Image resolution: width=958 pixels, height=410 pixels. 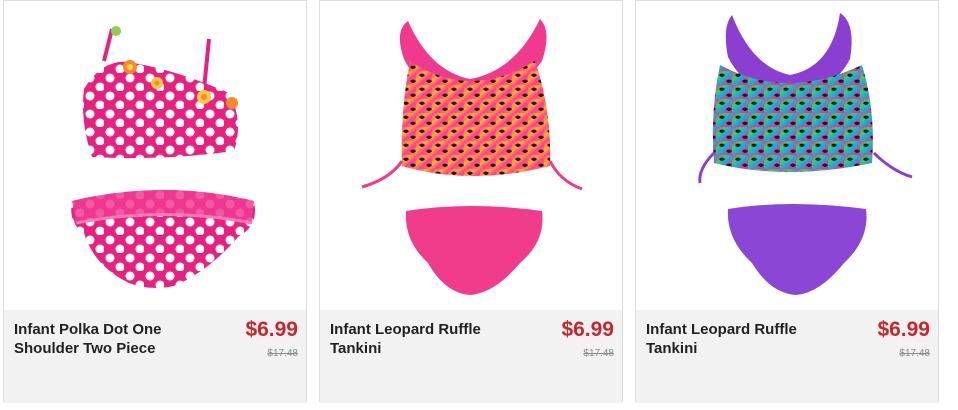 What do you see at coordinates (163, 157) in the screenshot?
I see `pink-polka-dot-bikini-image` at bounding box center [163, 157].